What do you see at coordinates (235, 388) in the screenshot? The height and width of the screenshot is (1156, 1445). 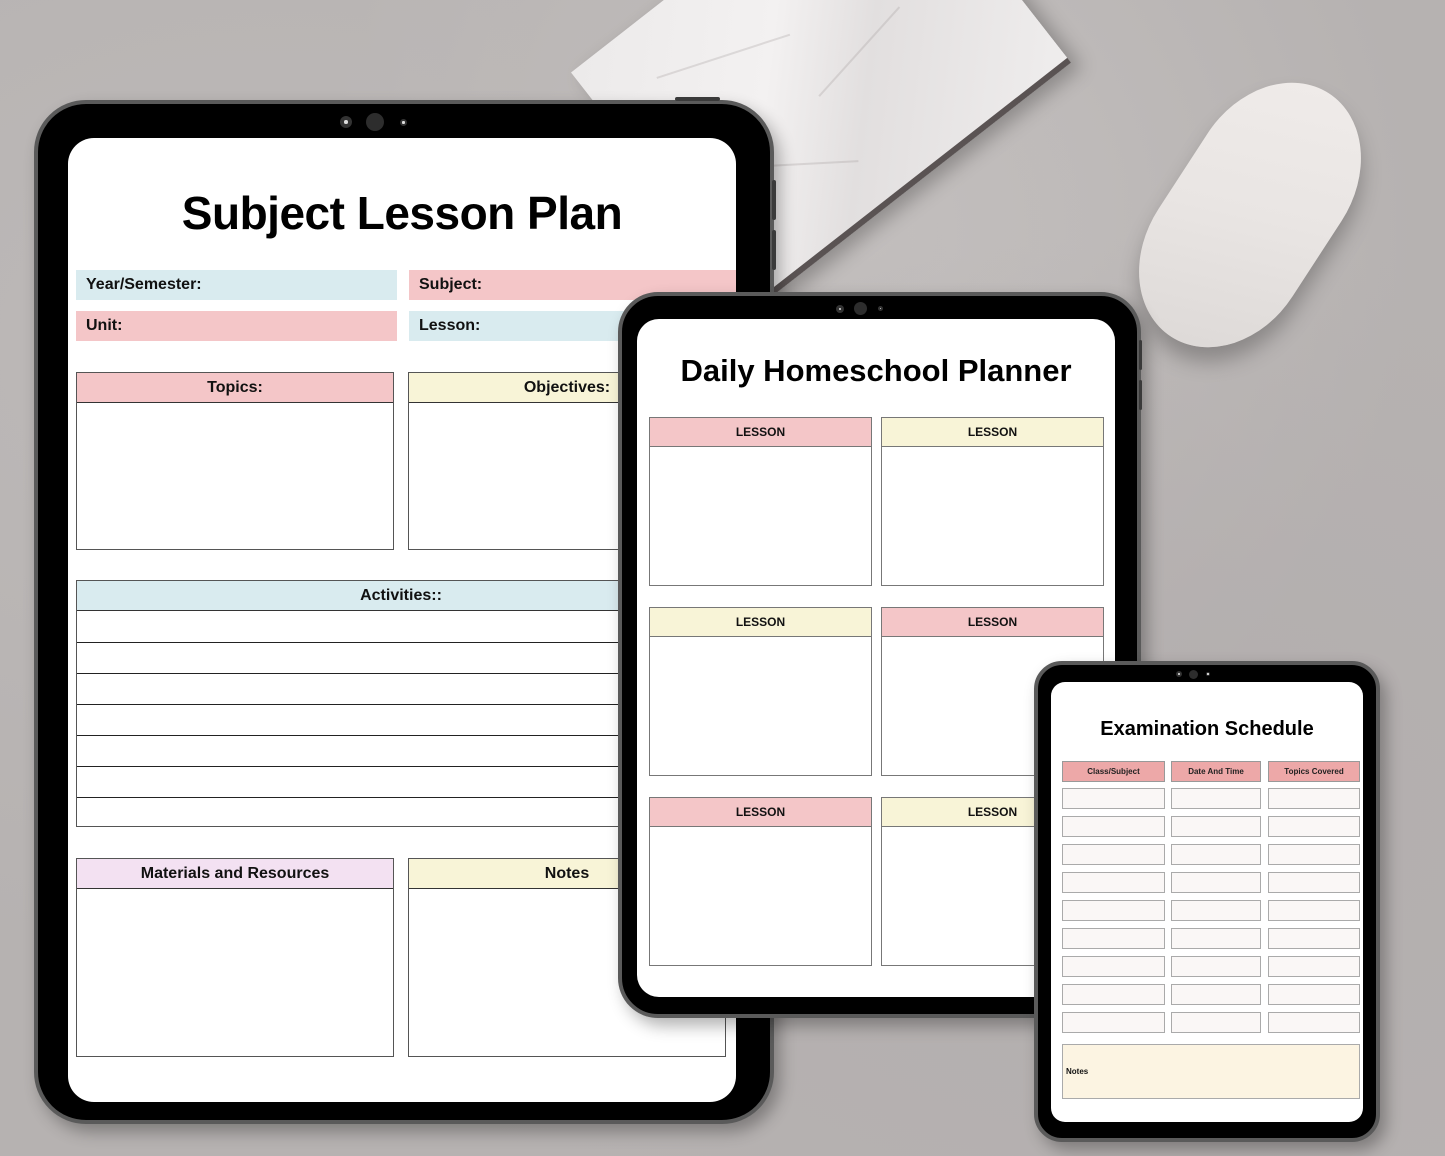 I see `topics-header: Topics:` at bounding box center [235, 388].